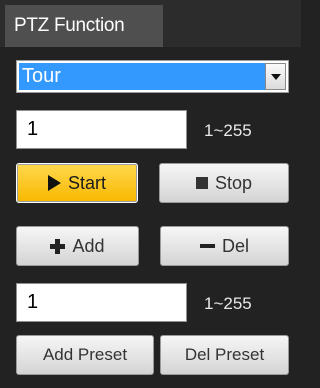  What do you see at coordinates (54, 183) in the screenshot?
I see `play-icon` at bounding box center [54, 183].